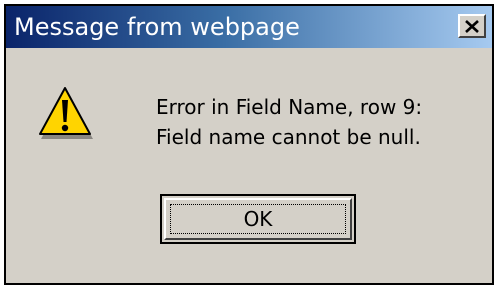 The image size is (500, 289). What do you see at coordinates (289, 107) in the screenshot?
I see `message-line: Error in Field Name, row 9:` at bounding box center [289, 107].